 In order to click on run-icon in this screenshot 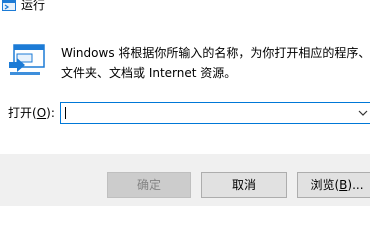, I will do `click(27, 59)`.